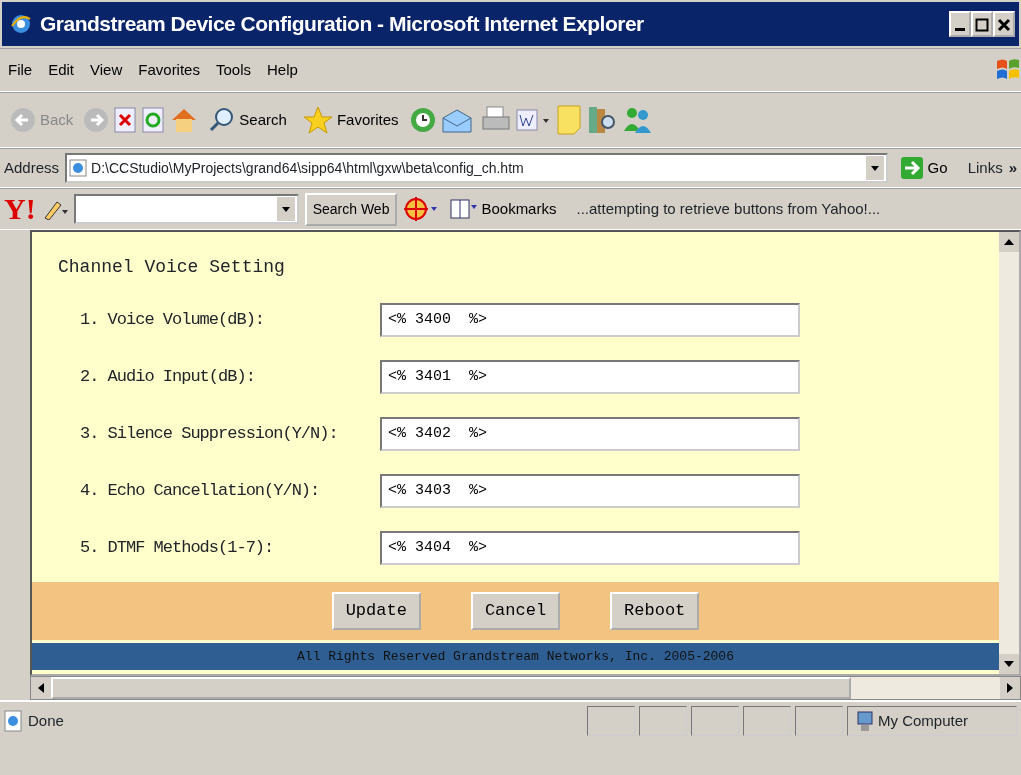  What do you see at coordinates (350, 120) in the screenshot?
I see `favorites-button: Favorites` at bounding box center [350, 120].